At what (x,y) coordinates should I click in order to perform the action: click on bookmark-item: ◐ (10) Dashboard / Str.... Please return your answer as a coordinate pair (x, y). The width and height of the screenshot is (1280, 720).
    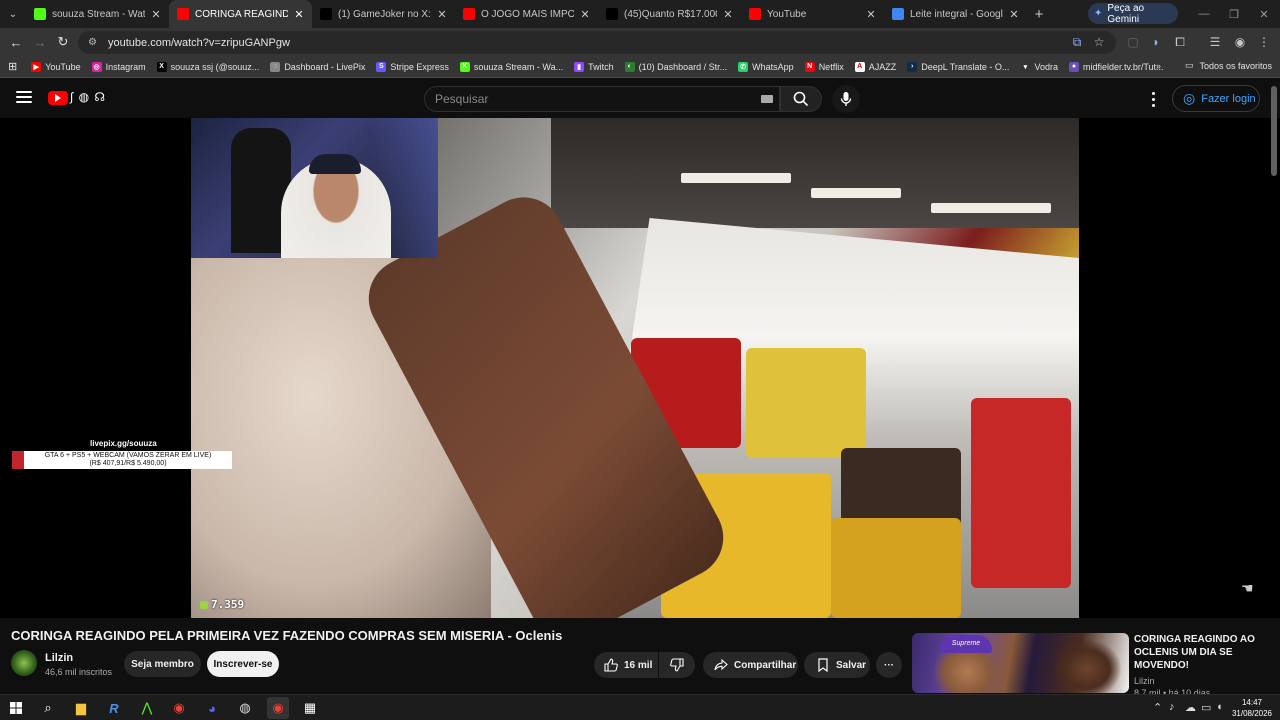
    Looking at the image, I should click on (675, 66).